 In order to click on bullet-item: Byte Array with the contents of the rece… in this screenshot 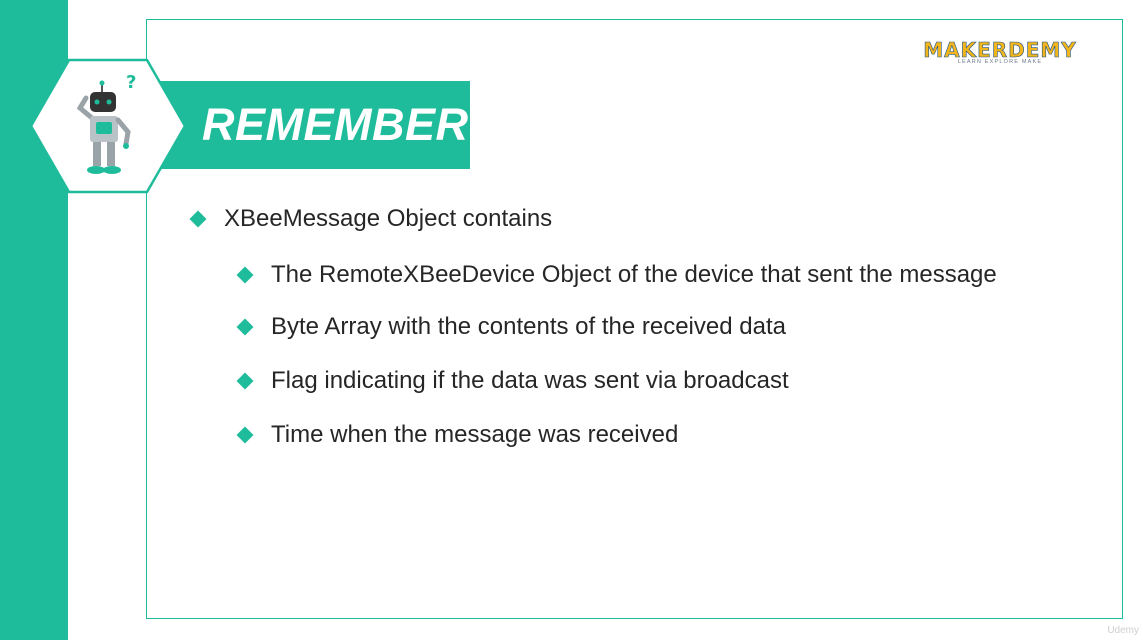, I will do `click(511, 327)`.